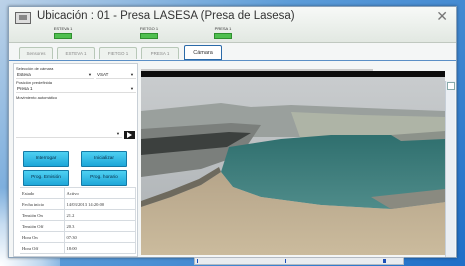 The height and width of the screenshot is (266, 465). Describe the element at coordinates (76, 89) in the screenshot. I see `position-select: Presa 1 ▼` at that location.